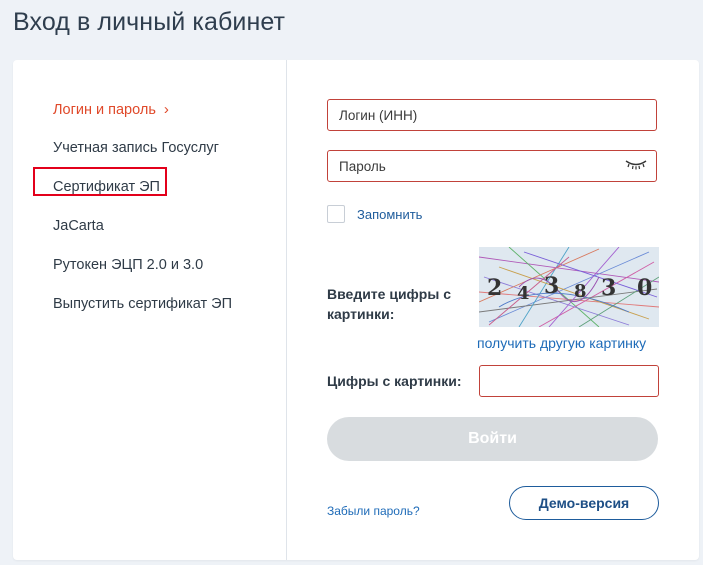 This screenshot has height=565, width=703. I want to click on login-input, so click(492, 115).